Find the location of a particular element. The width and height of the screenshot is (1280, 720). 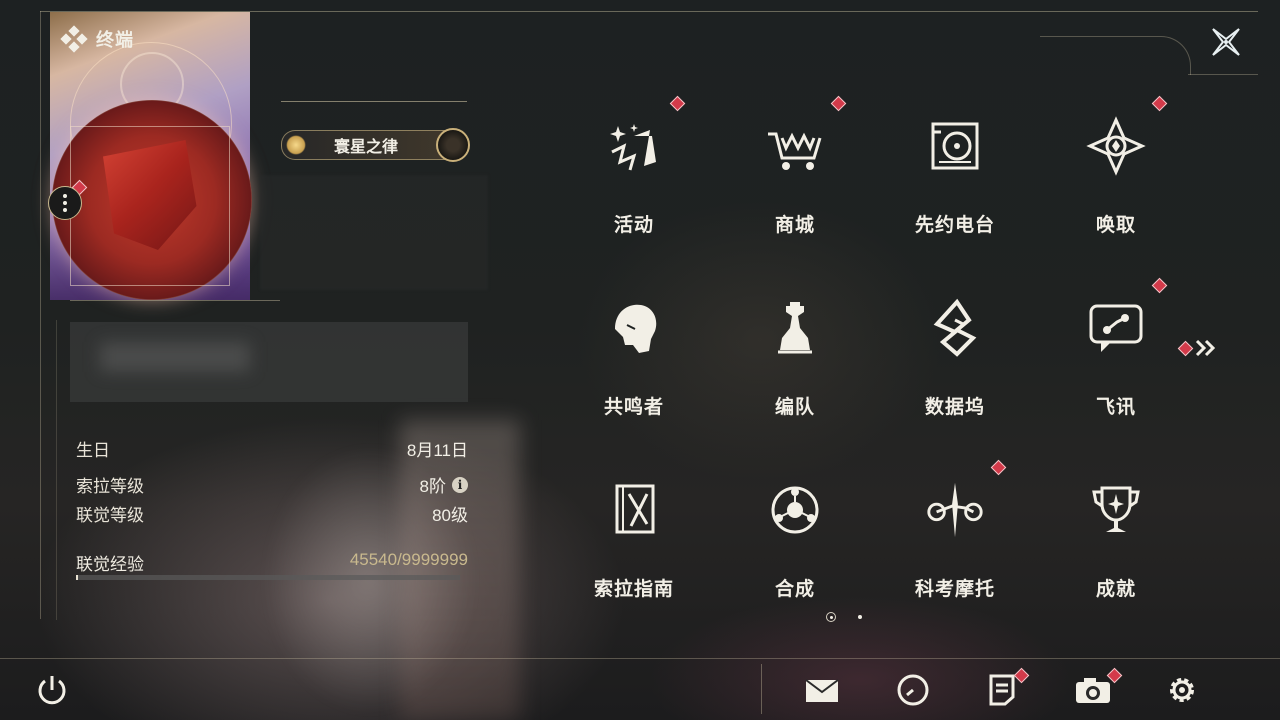

avatar-frame is located at coordinates (150, 206).